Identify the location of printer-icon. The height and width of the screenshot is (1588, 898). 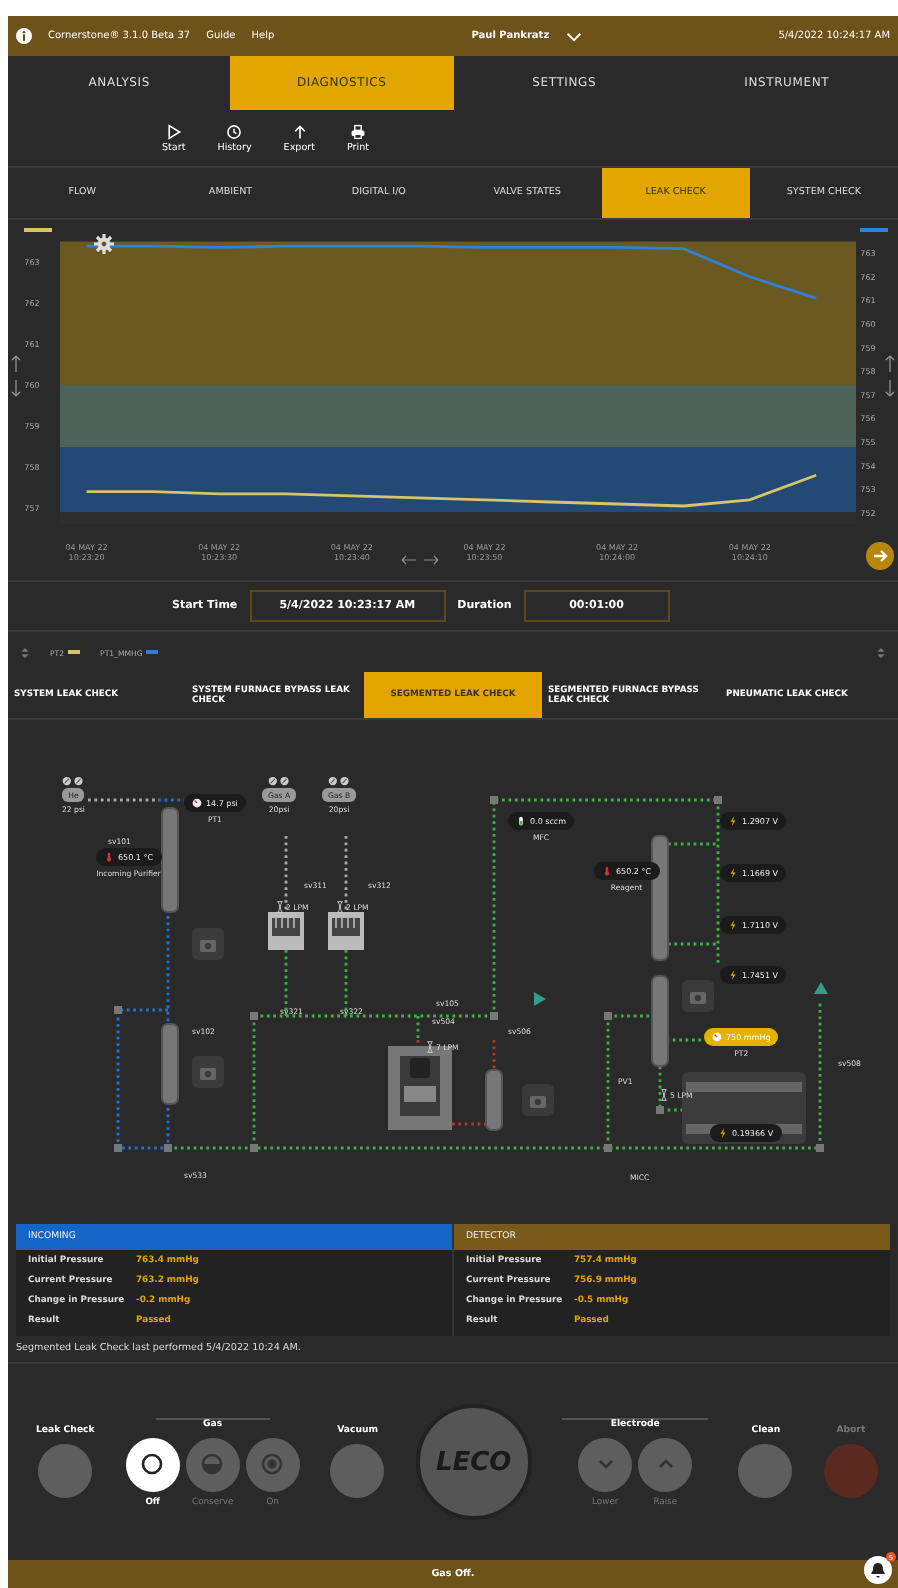
(358, 131).